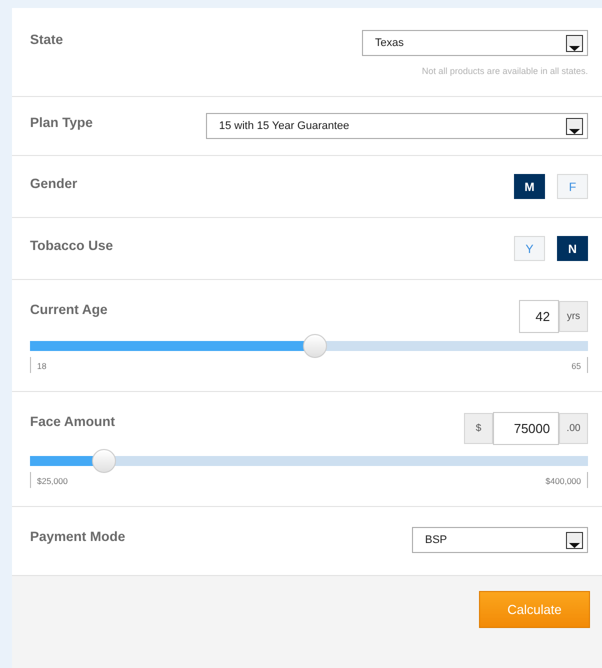  I want to click on unit-addon: .00, so click(573, 428).